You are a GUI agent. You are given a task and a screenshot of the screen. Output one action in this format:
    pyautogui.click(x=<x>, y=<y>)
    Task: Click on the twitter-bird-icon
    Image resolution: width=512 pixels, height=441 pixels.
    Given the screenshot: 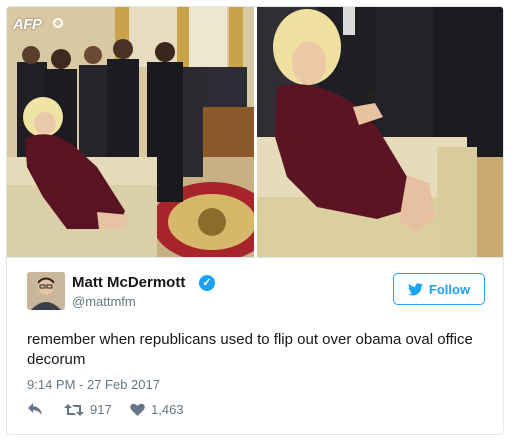 What is the action you would take?
    pyautogui.click(x=415, y=288)
    